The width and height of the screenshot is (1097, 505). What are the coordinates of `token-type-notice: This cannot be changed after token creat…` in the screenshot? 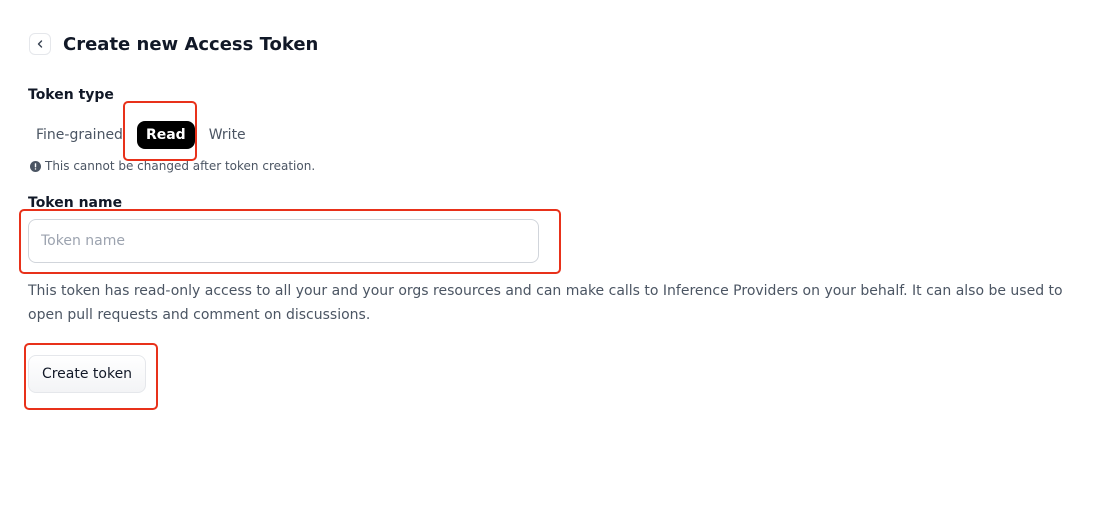 It's located at (172, 166).